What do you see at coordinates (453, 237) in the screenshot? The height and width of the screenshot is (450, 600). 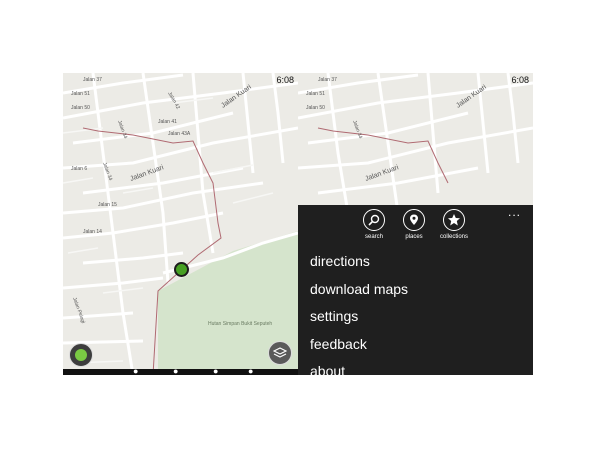 I see `collections-label: collections` at bounding box center [453, 237].